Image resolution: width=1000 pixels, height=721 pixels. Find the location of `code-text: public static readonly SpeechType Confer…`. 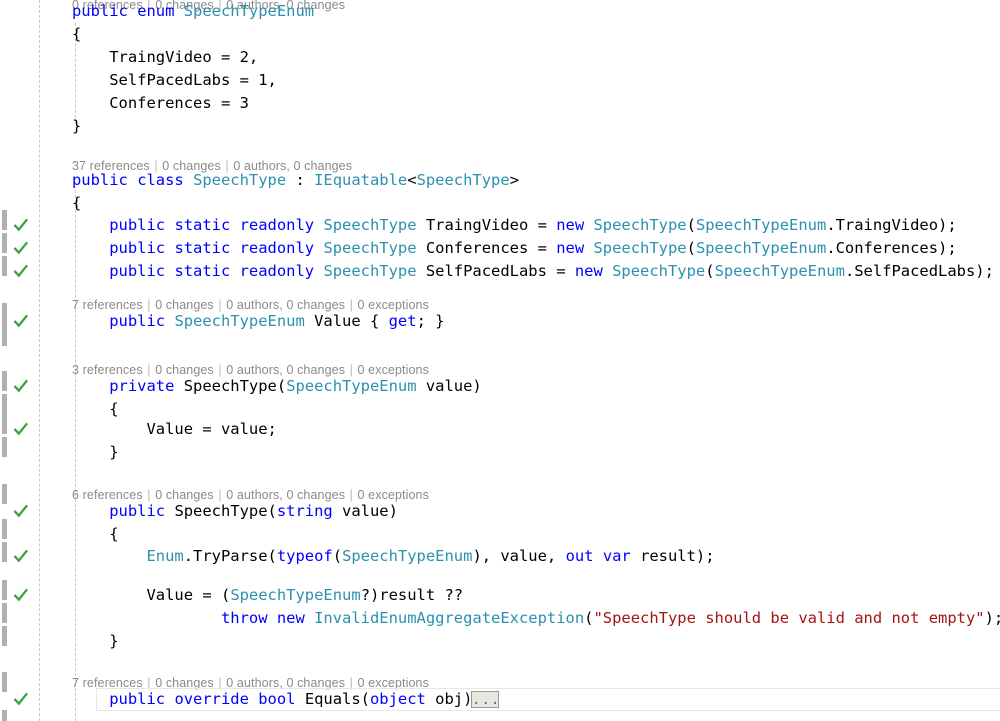

code-text: public static readonly SpeechType Confer… is located at coordinates (514, 248).